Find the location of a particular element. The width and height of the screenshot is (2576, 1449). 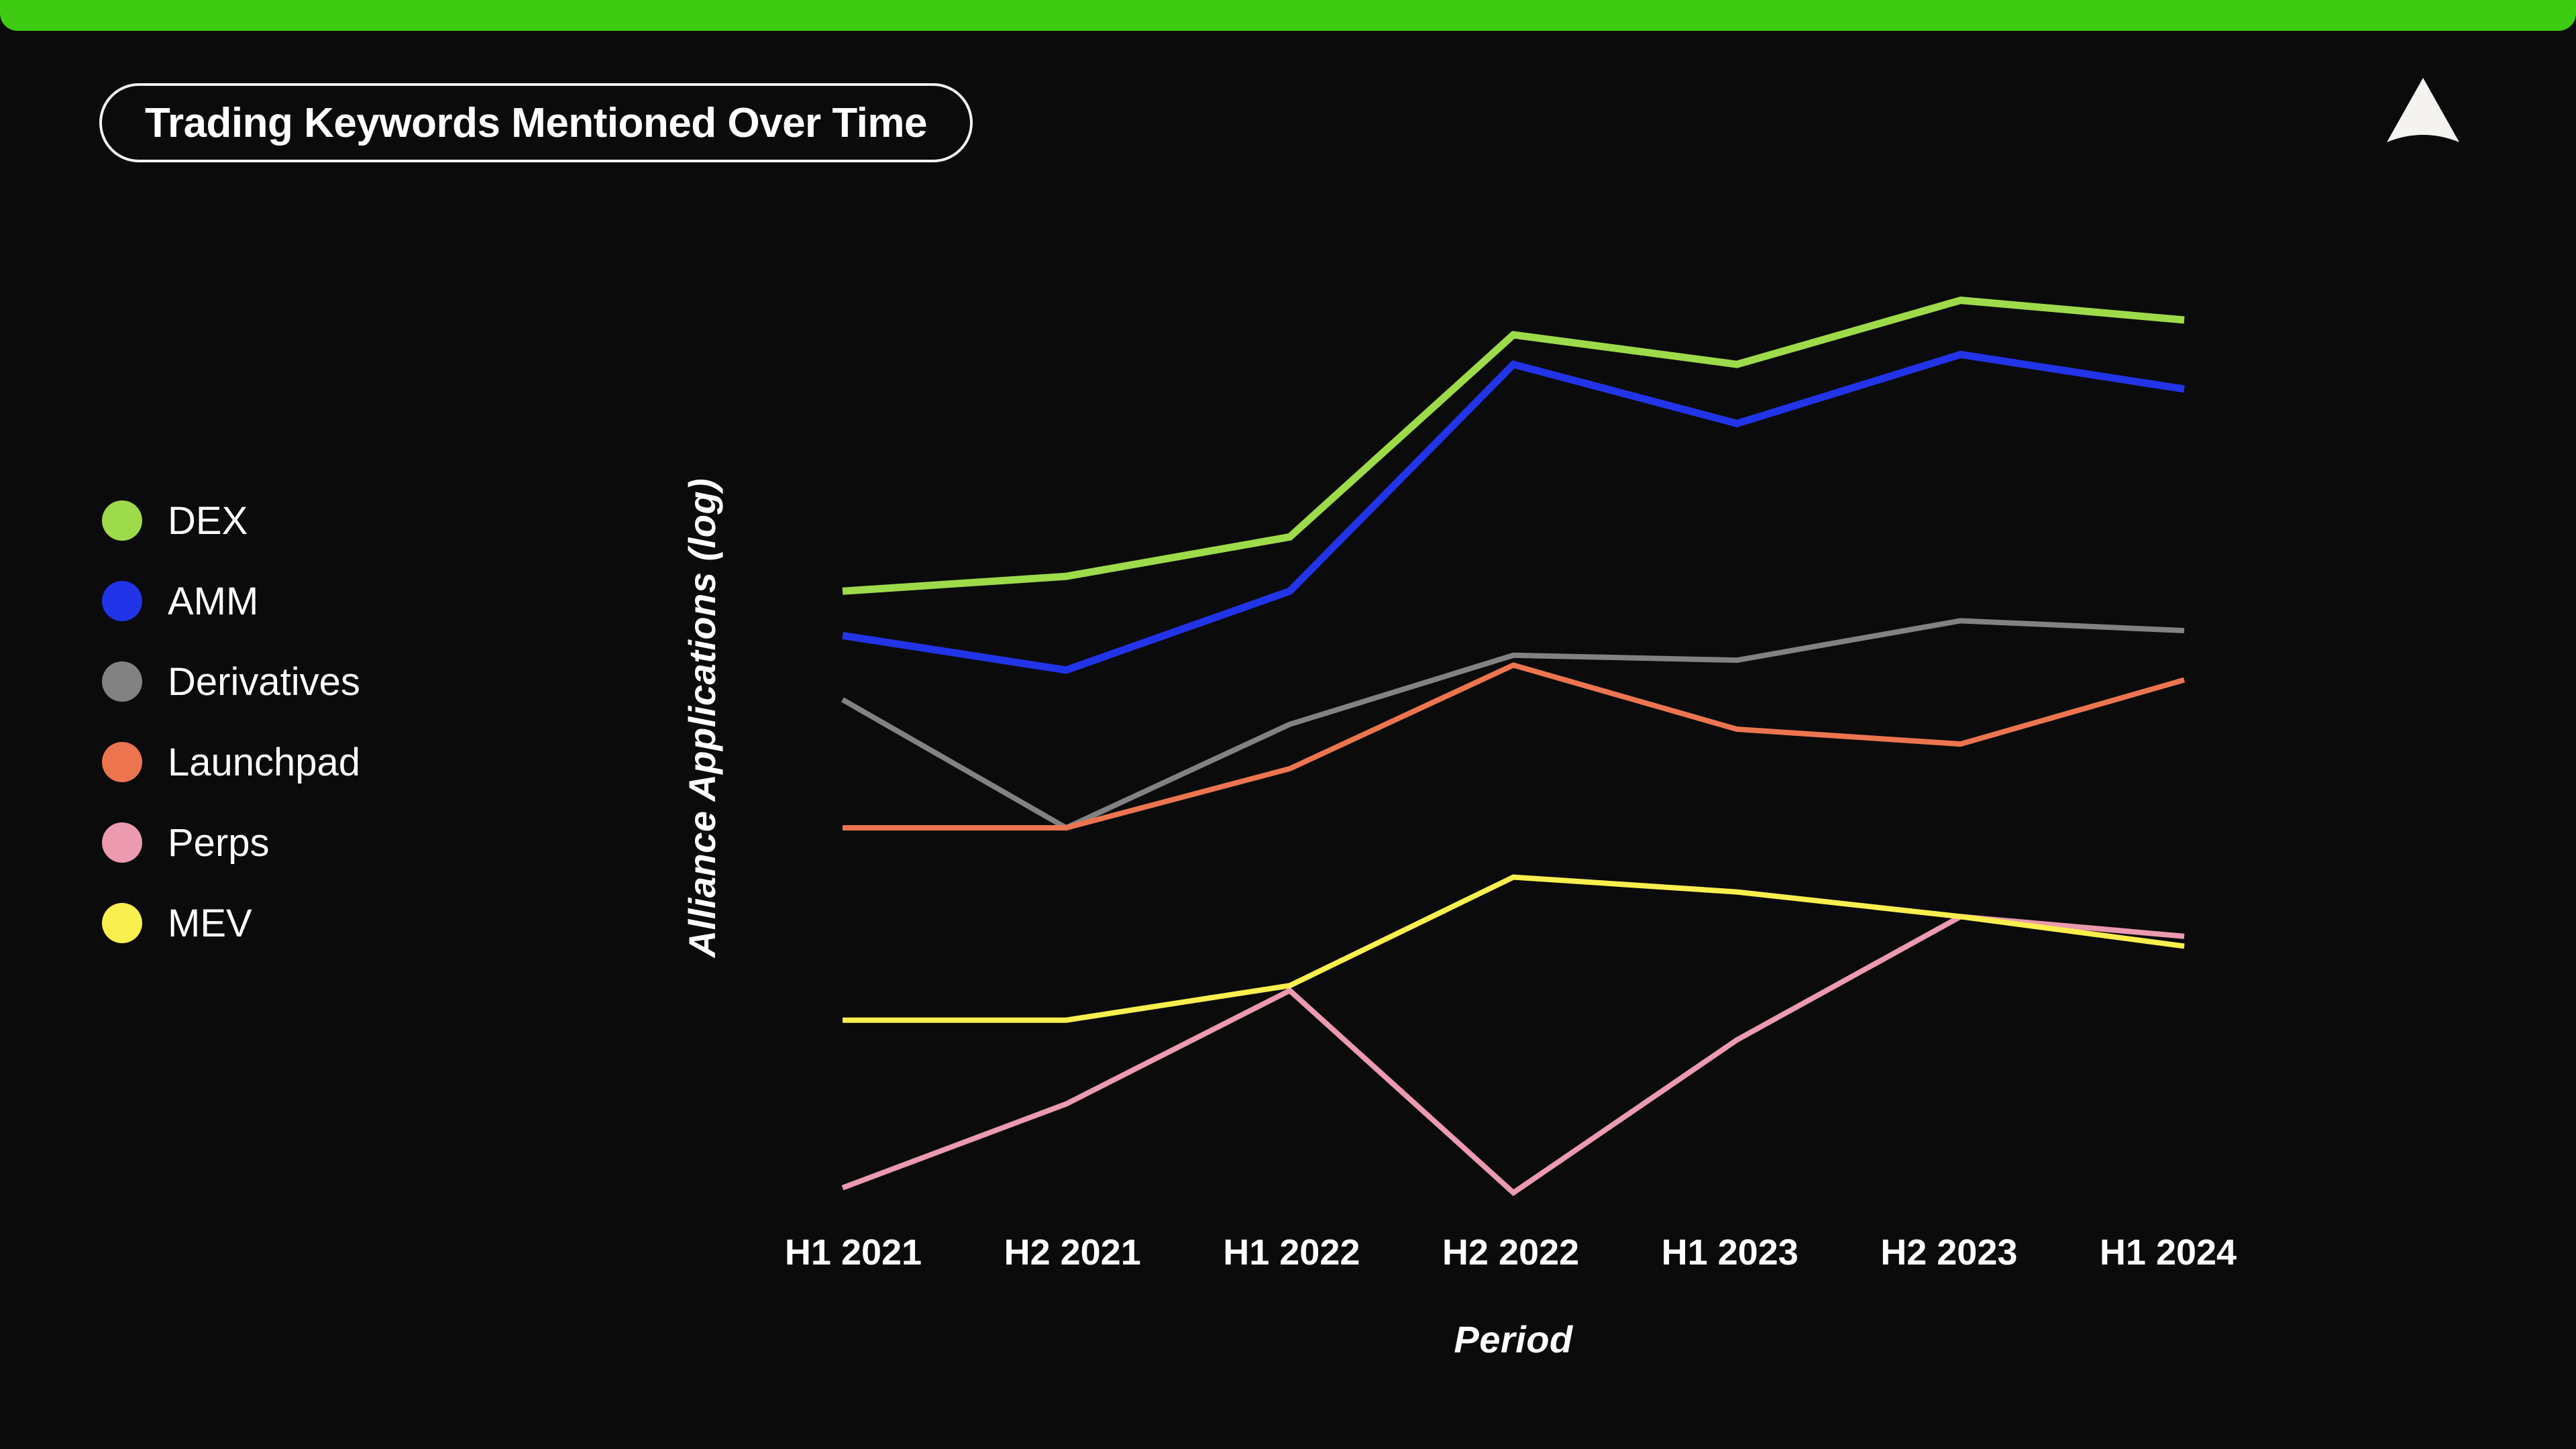

legend-item-label: AMM is located at coordinates (213, 601).